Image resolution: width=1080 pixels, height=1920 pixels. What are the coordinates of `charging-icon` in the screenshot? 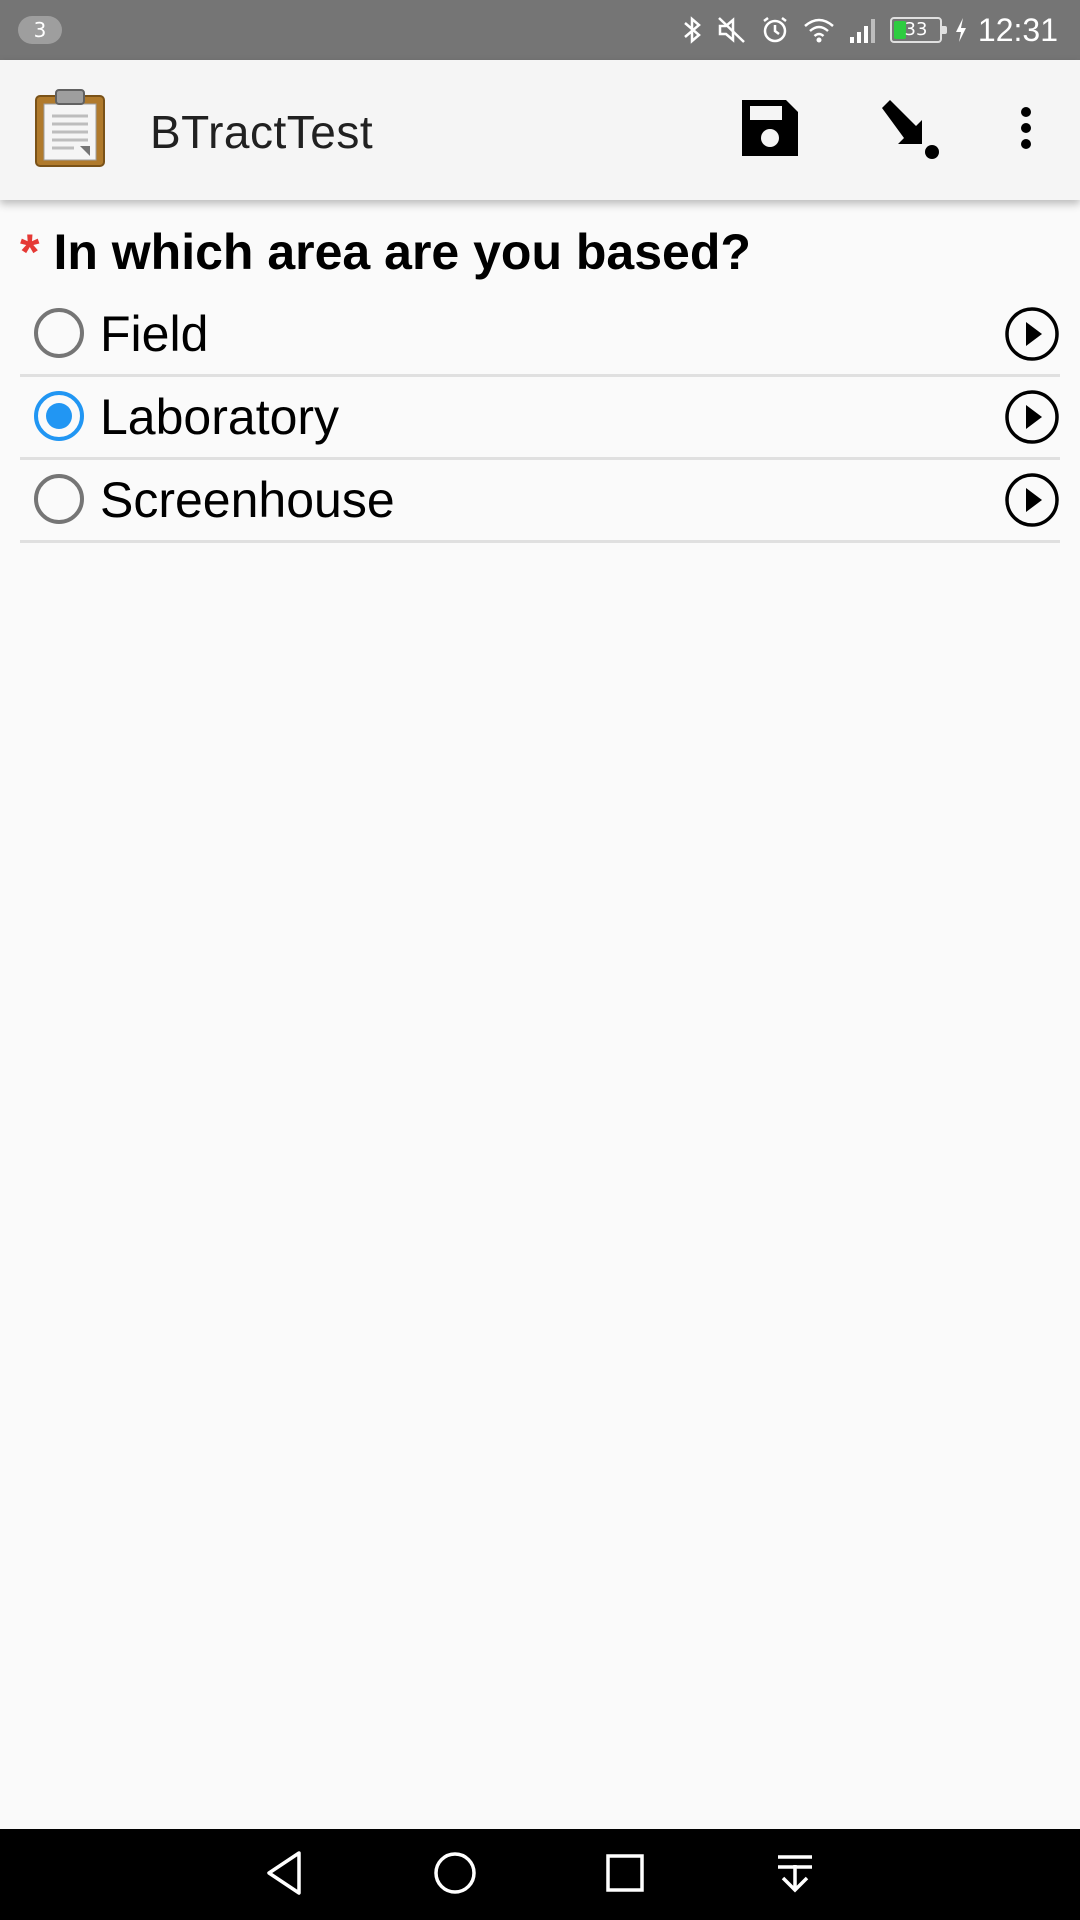 It's located at (961, 30).